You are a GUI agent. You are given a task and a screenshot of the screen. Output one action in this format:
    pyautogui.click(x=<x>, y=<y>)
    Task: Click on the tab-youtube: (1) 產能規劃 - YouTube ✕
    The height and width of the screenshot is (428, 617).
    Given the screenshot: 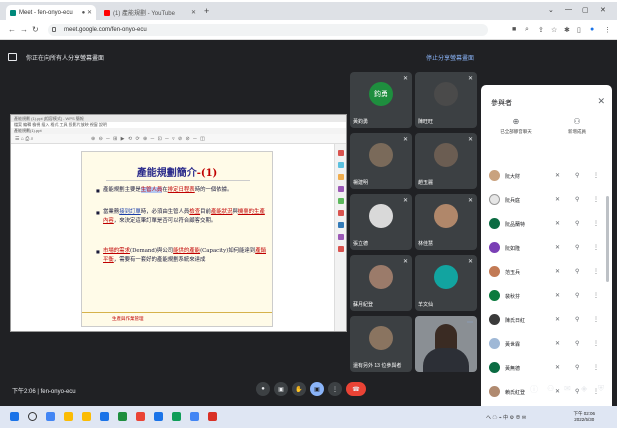 What is the action you would take?
    pyautogui.click(x=150, y=12)
    